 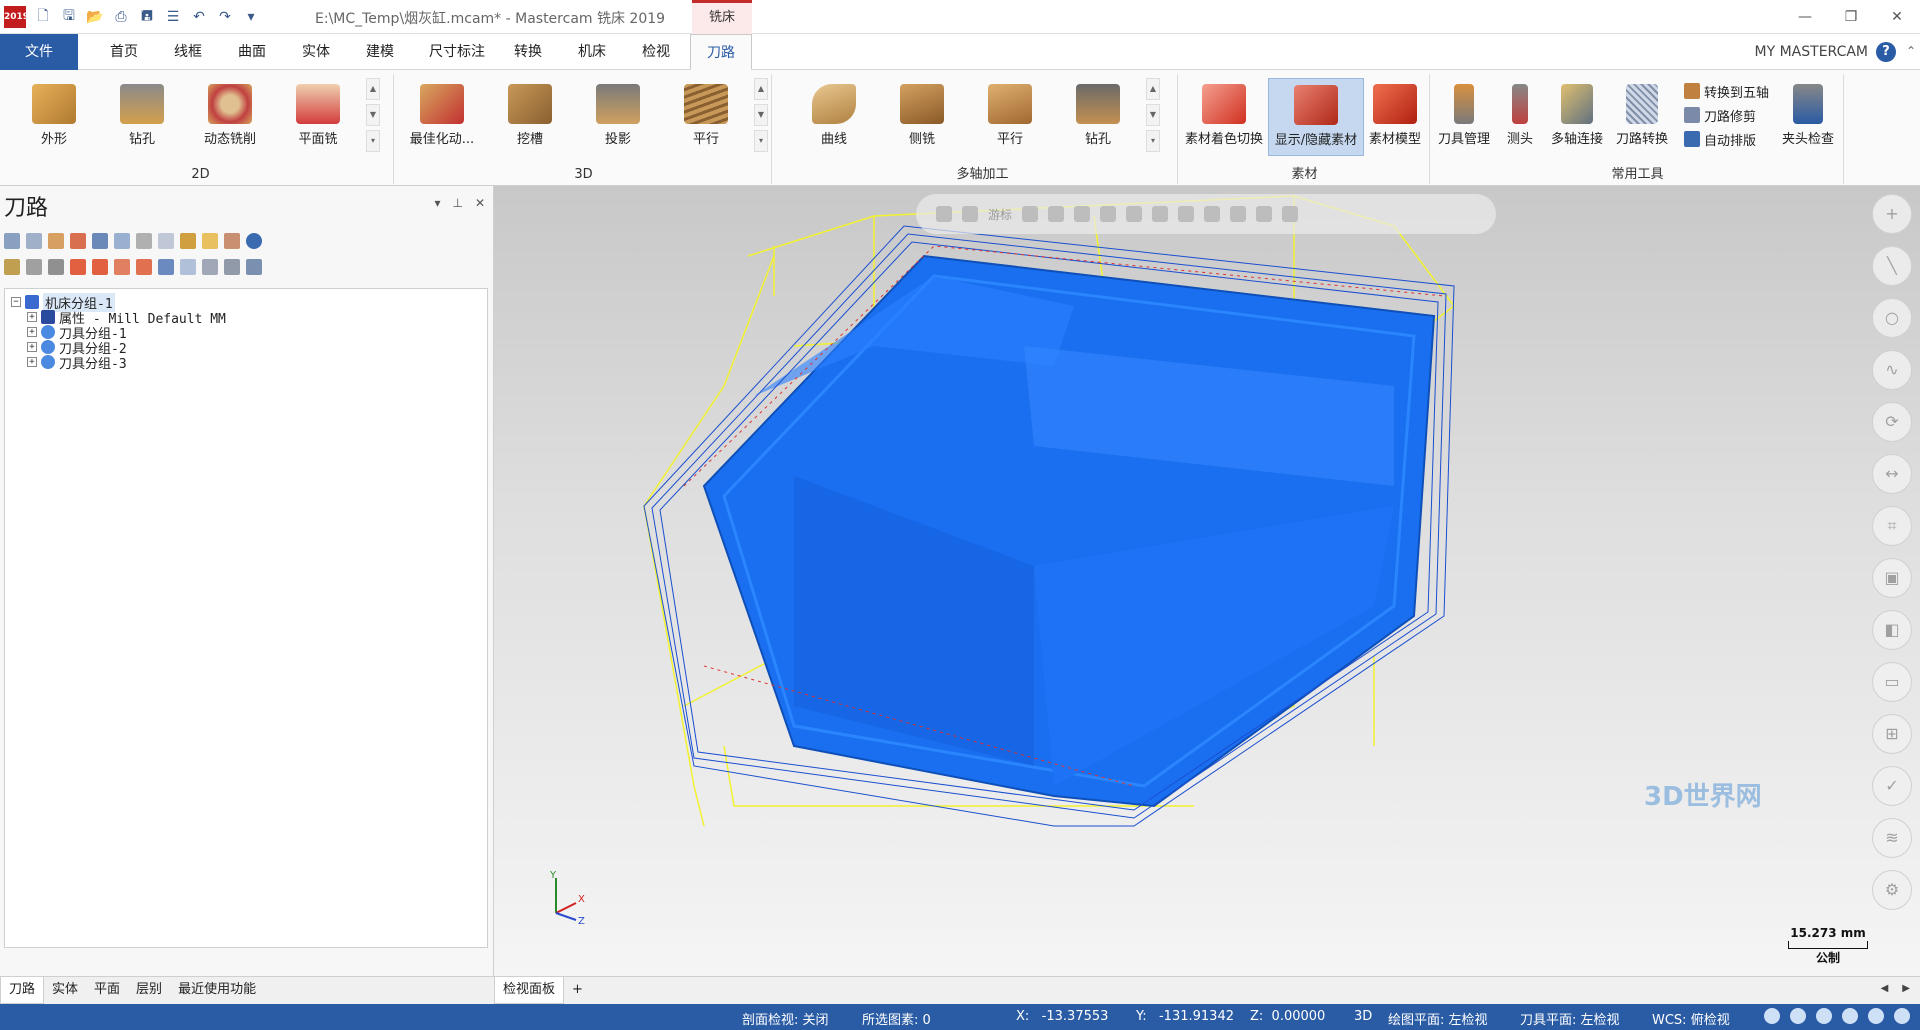 What do you see at coordinates (173, 17) in the screenshot?
I see `properties-icon: ☰` at bounding box center [173, 17].